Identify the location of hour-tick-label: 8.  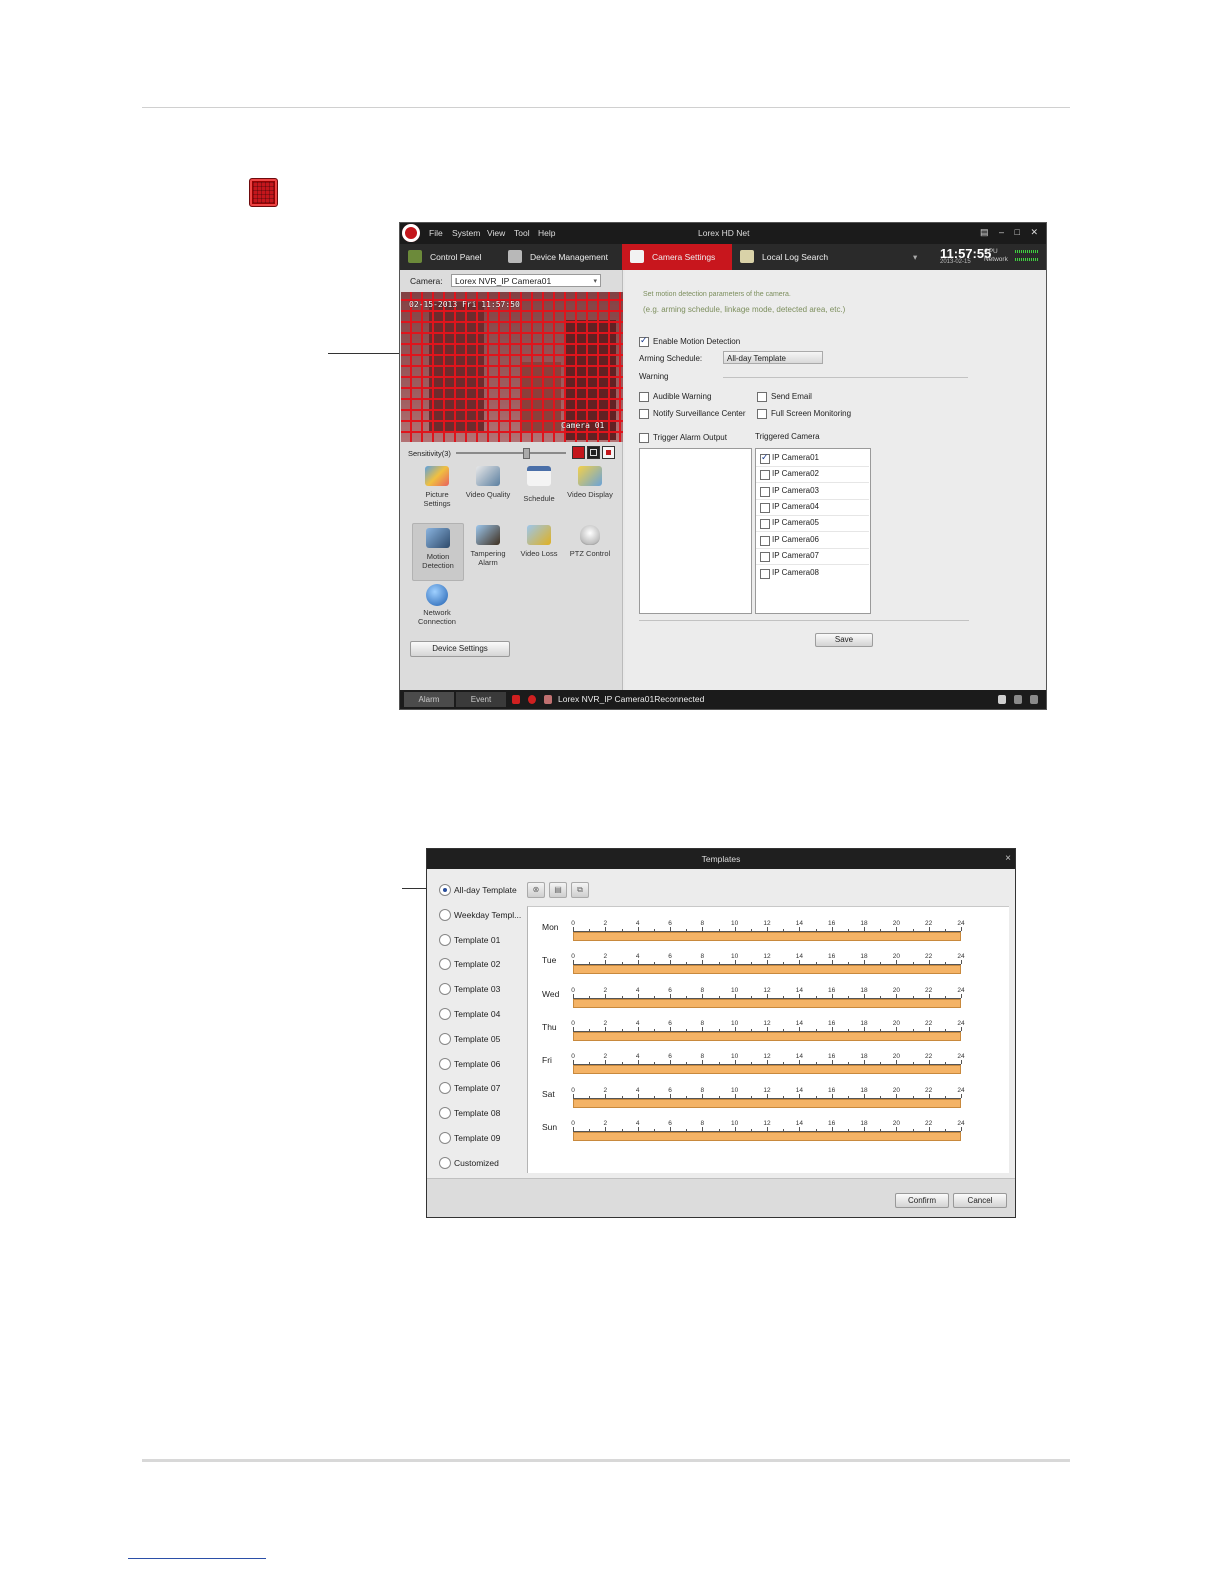
(702, 1057).